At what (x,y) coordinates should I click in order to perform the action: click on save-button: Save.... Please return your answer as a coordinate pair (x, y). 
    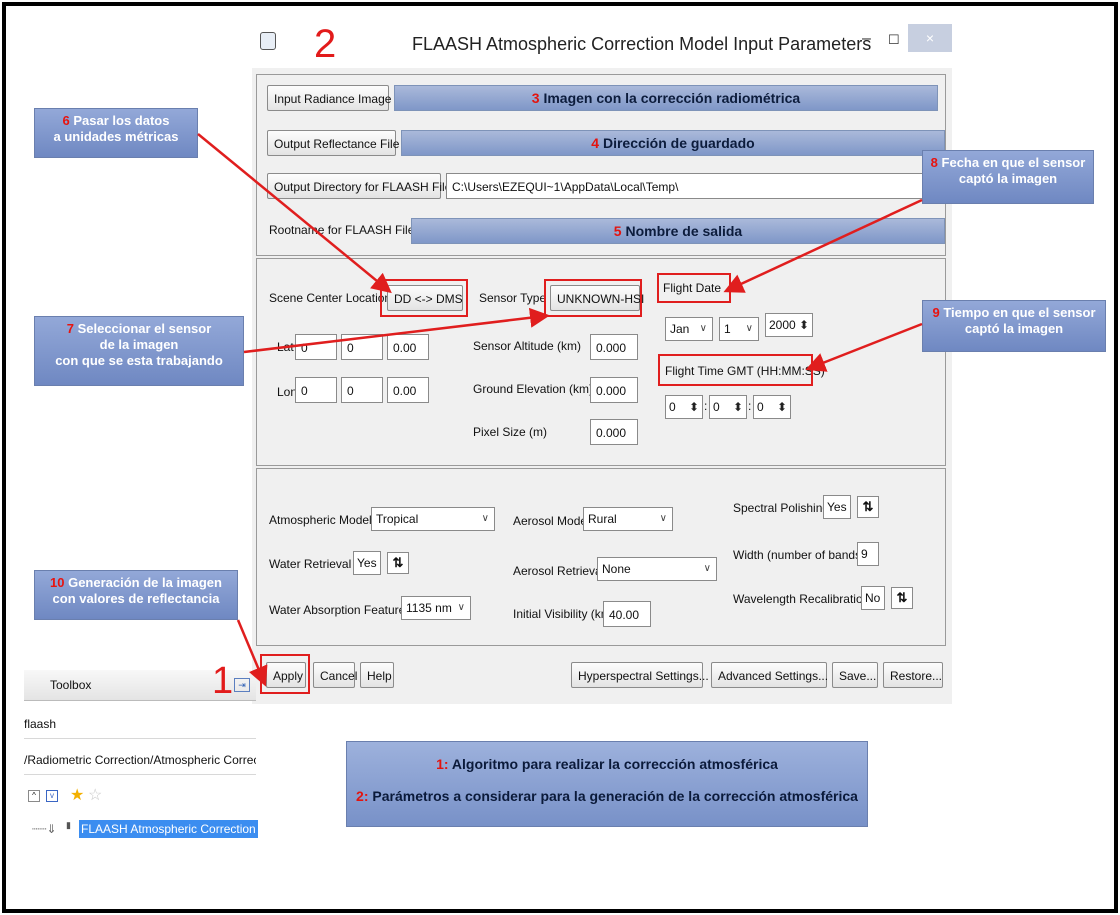
    Looking at the image, I should click on (855, 675).